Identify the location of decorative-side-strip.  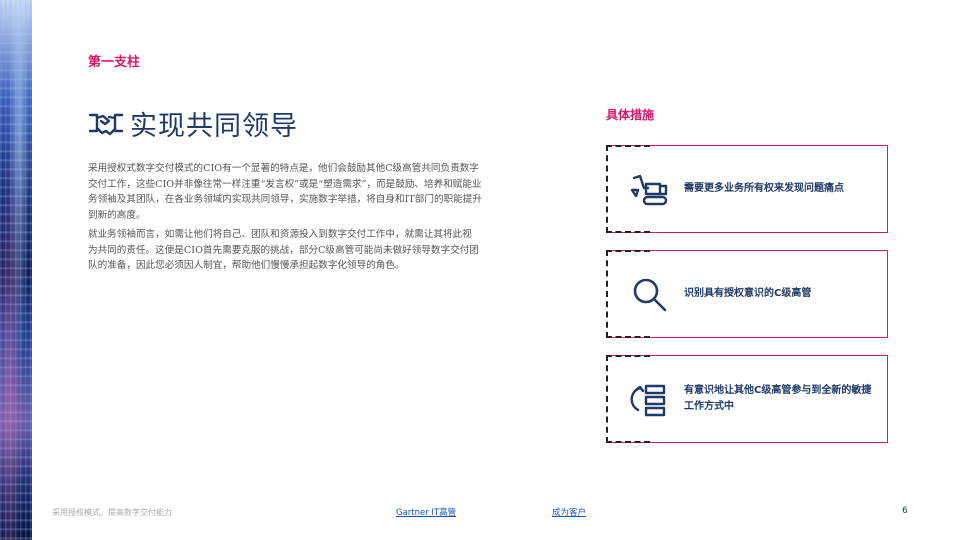
(16, 270).